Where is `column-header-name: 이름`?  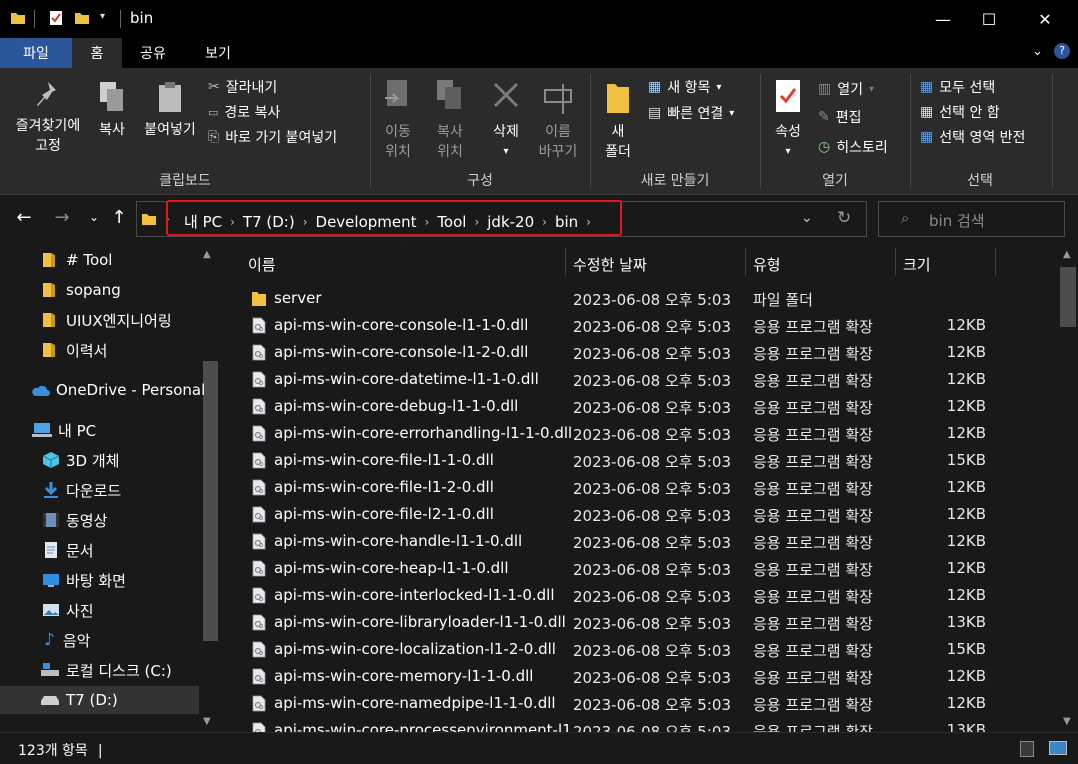 column-header-name: 이름 is located at coordinates (262, 264).